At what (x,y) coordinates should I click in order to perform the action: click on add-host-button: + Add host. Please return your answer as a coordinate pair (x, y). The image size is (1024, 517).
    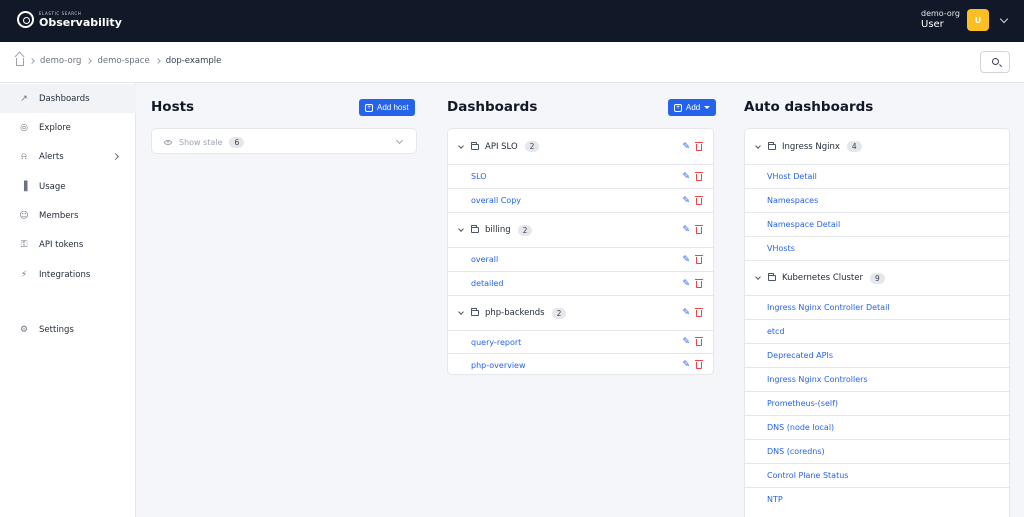
    Looking at the image, I should click on (387, 107).